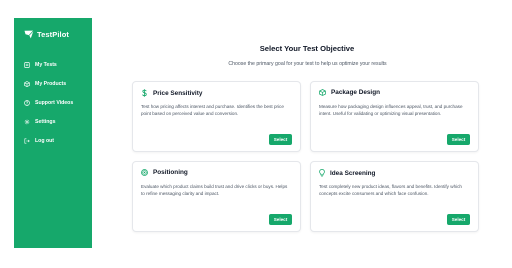 The image size is (512, 268). What do you see at coordinates (58, 121) in the screenshot?
I see `sidebar-item-settings: Settings` at bounding box center [58, 121].